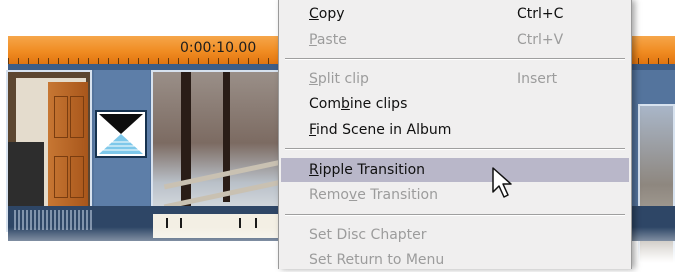 This screenshot has width=675, height=272. Describe the element at coordinates (455, 79) in the screenshot. I see `menu-item-split-clip: Split clip Insert` at that location.